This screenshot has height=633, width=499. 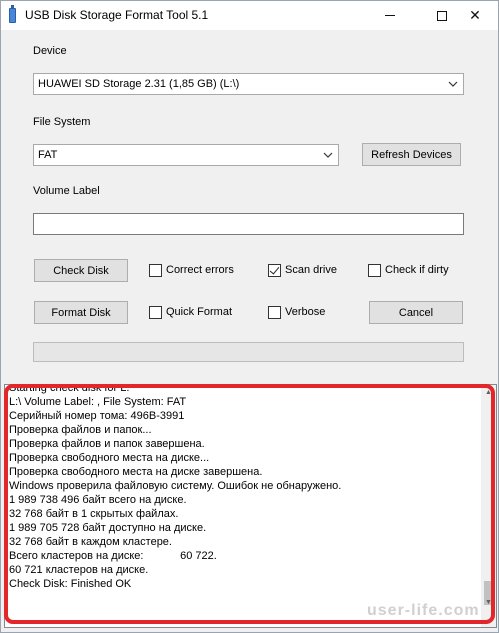 I want to click on window-title: USB Disk Storage Format Tool 5.1, so click(x=117, y=15).